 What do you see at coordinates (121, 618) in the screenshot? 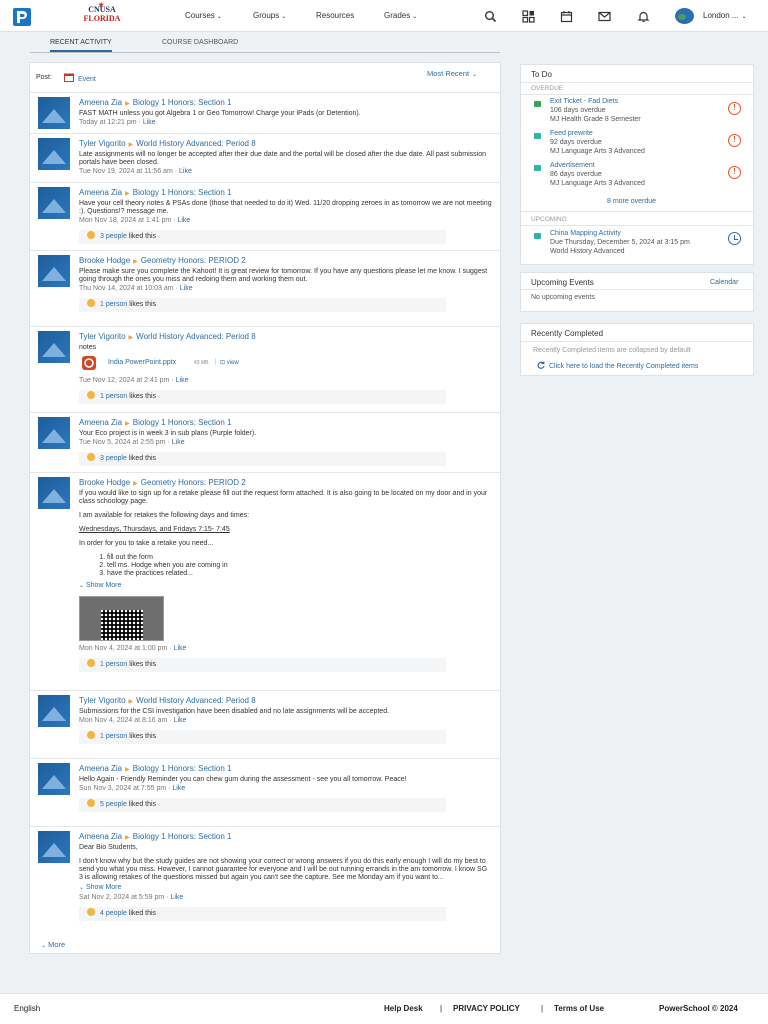
I see `qr-code-image` at bounding box center [121, 618].